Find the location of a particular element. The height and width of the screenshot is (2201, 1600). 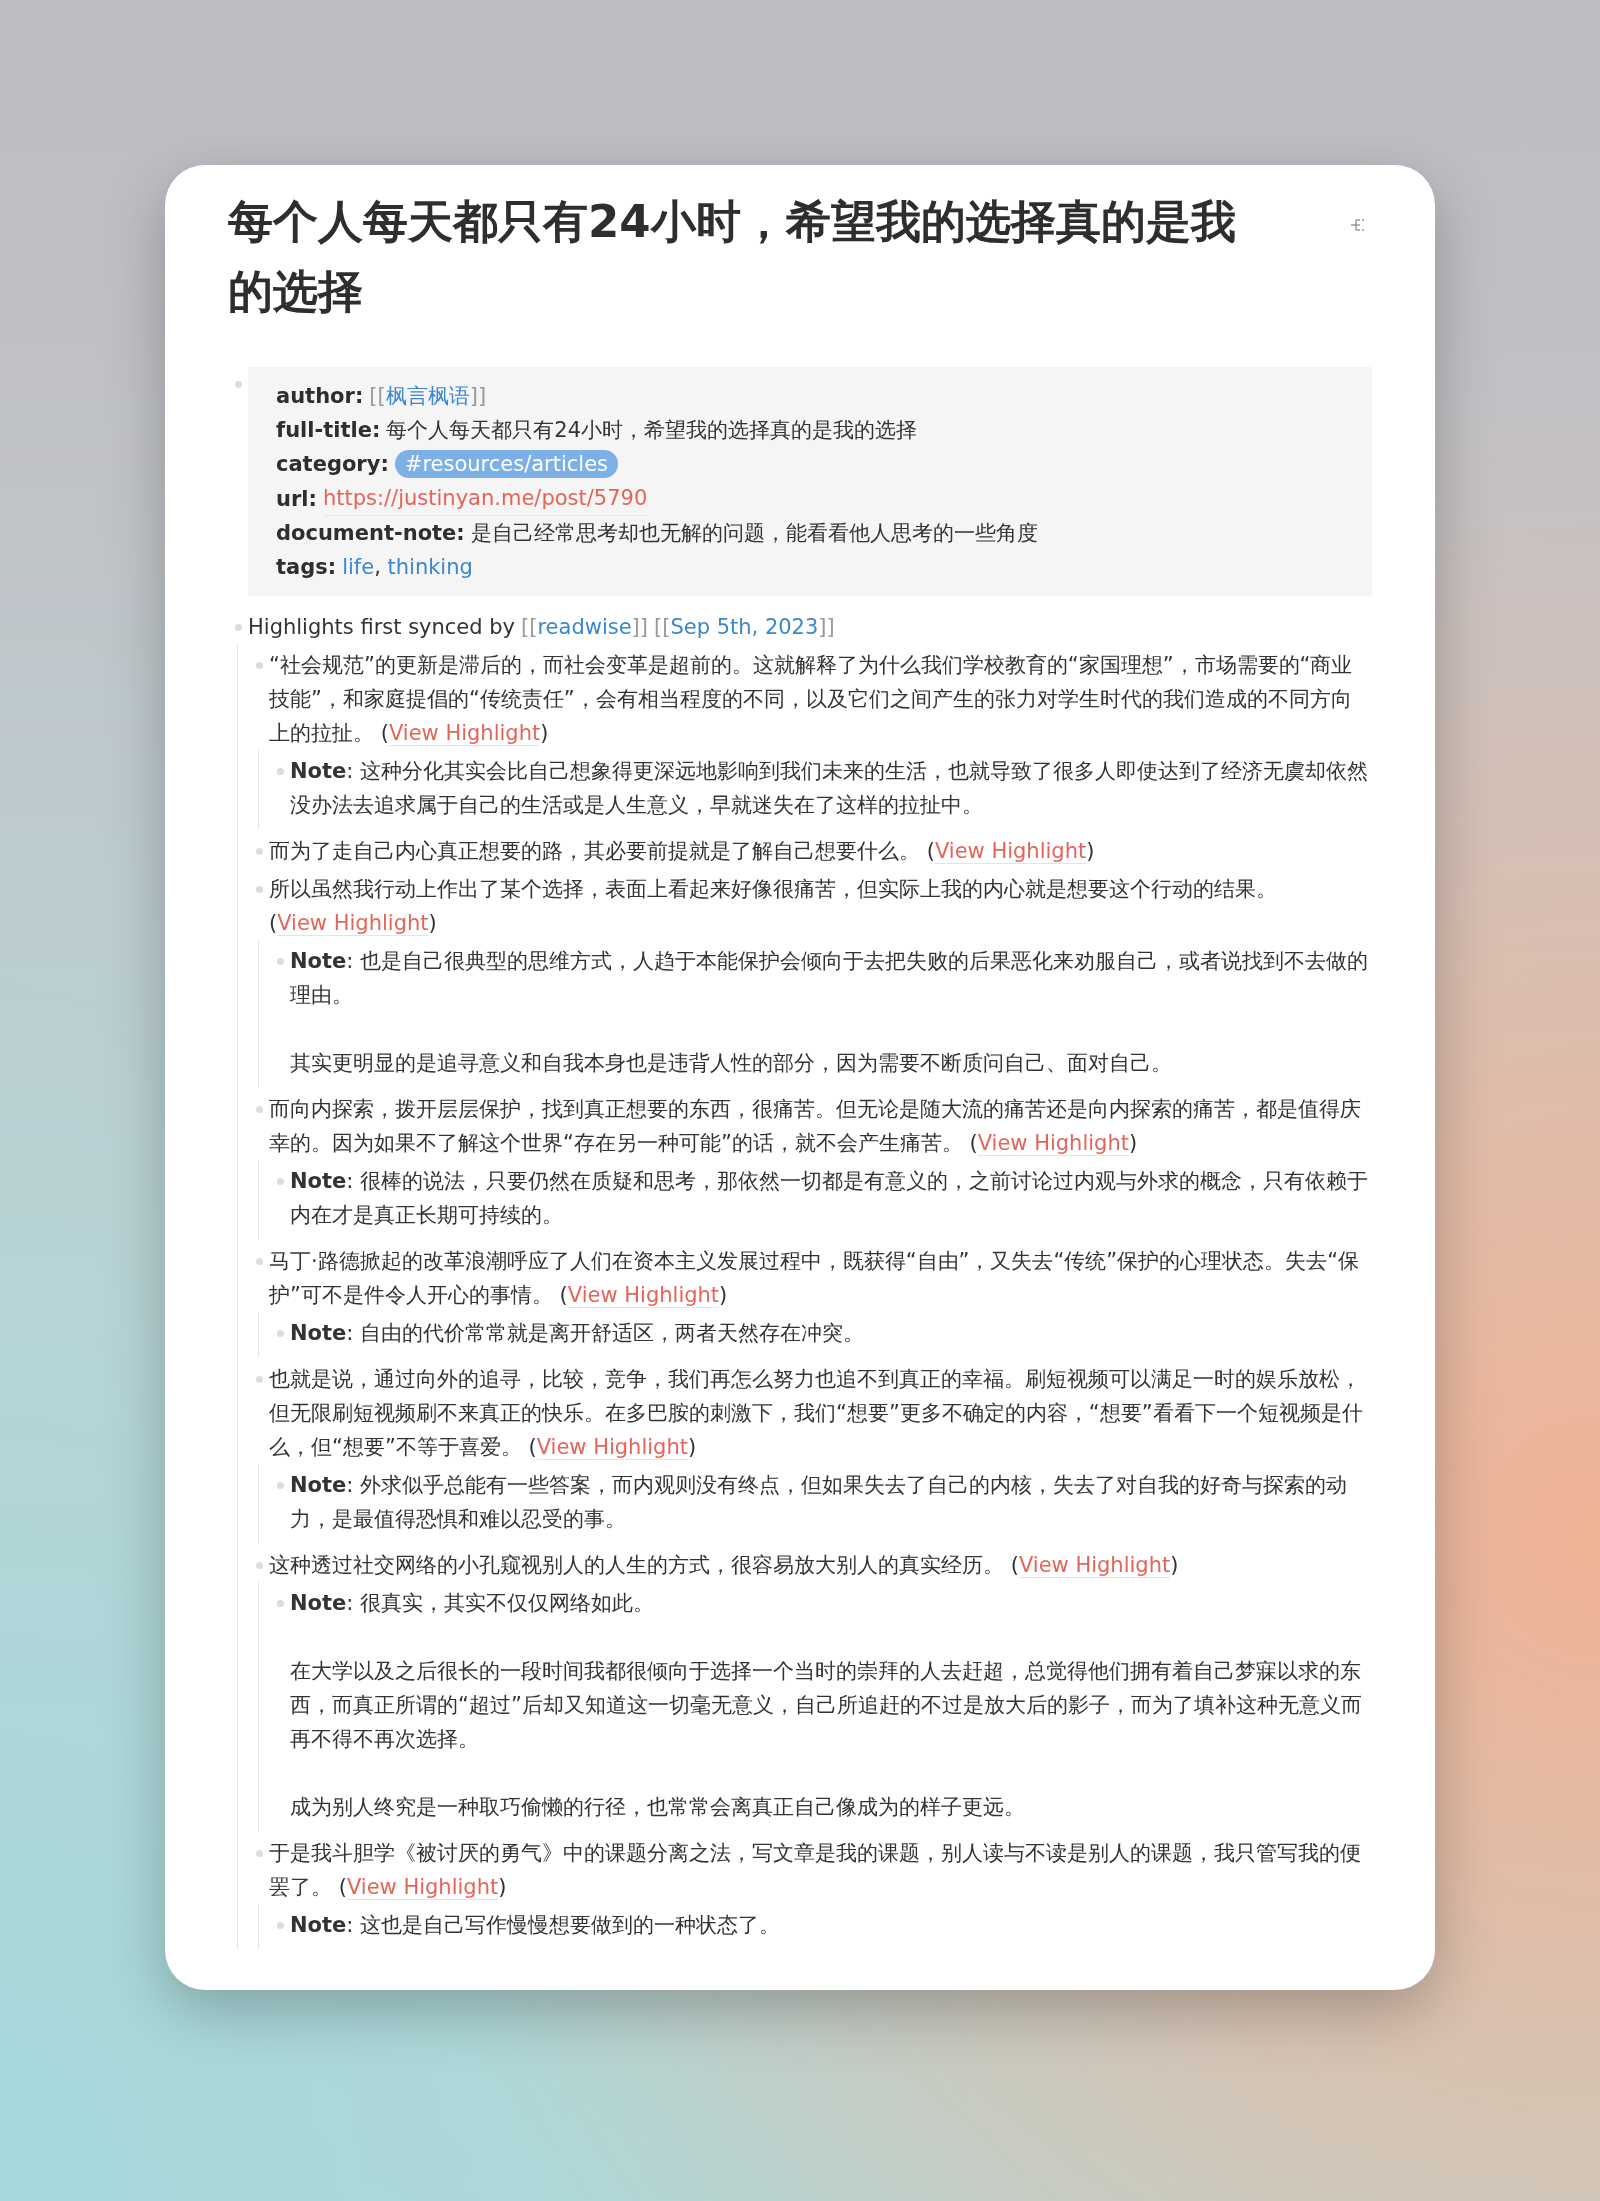

note-text: Note: 也是自己很典型的思维方式，人趋于本能保护会倾向于去把失败的后果恶化来劝服自己，或者说找到不去做的理由。 is located at coordinates (830, 978).